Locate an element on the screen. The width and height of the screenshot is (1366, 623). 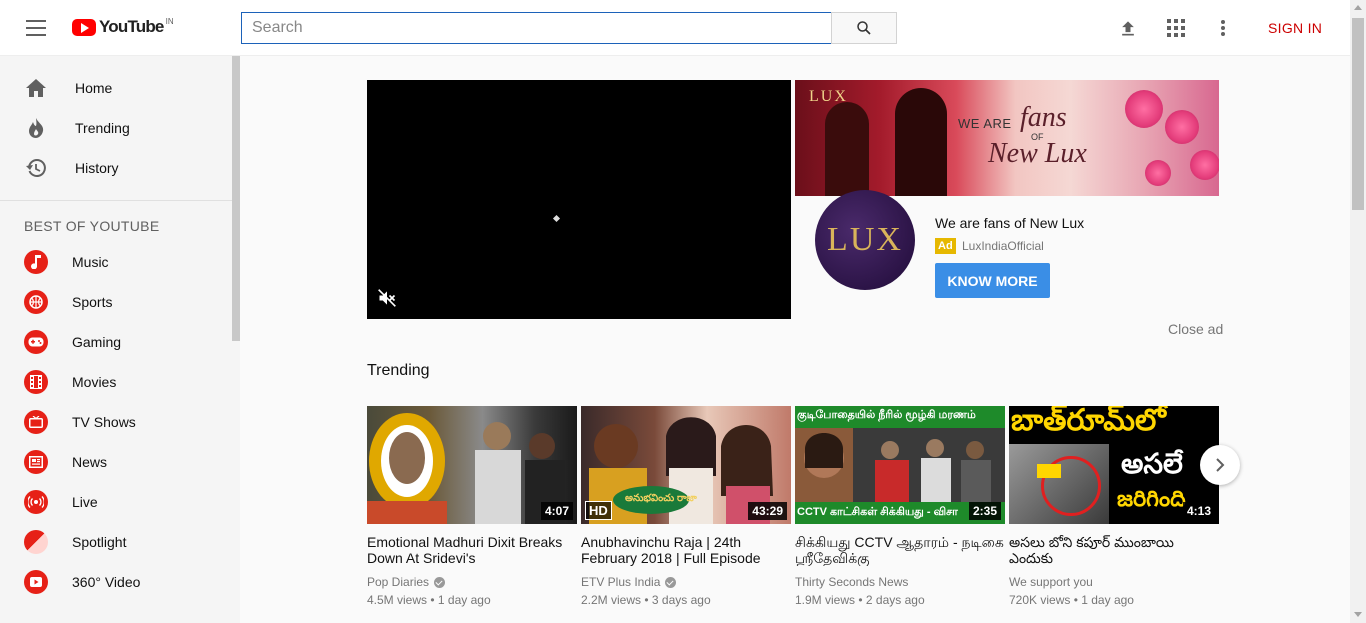
sidebar-item-label: History is located at coordinates (97, 168).